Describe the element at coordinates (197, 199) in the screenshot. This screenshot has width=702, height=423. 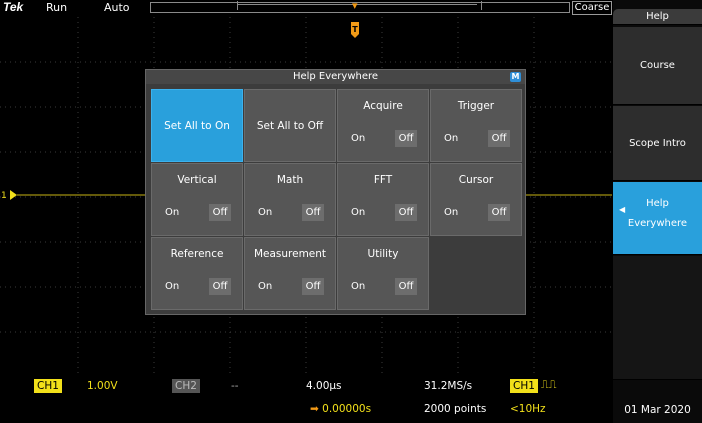
I see `tile-vertical: Vertical On Off` at that location.